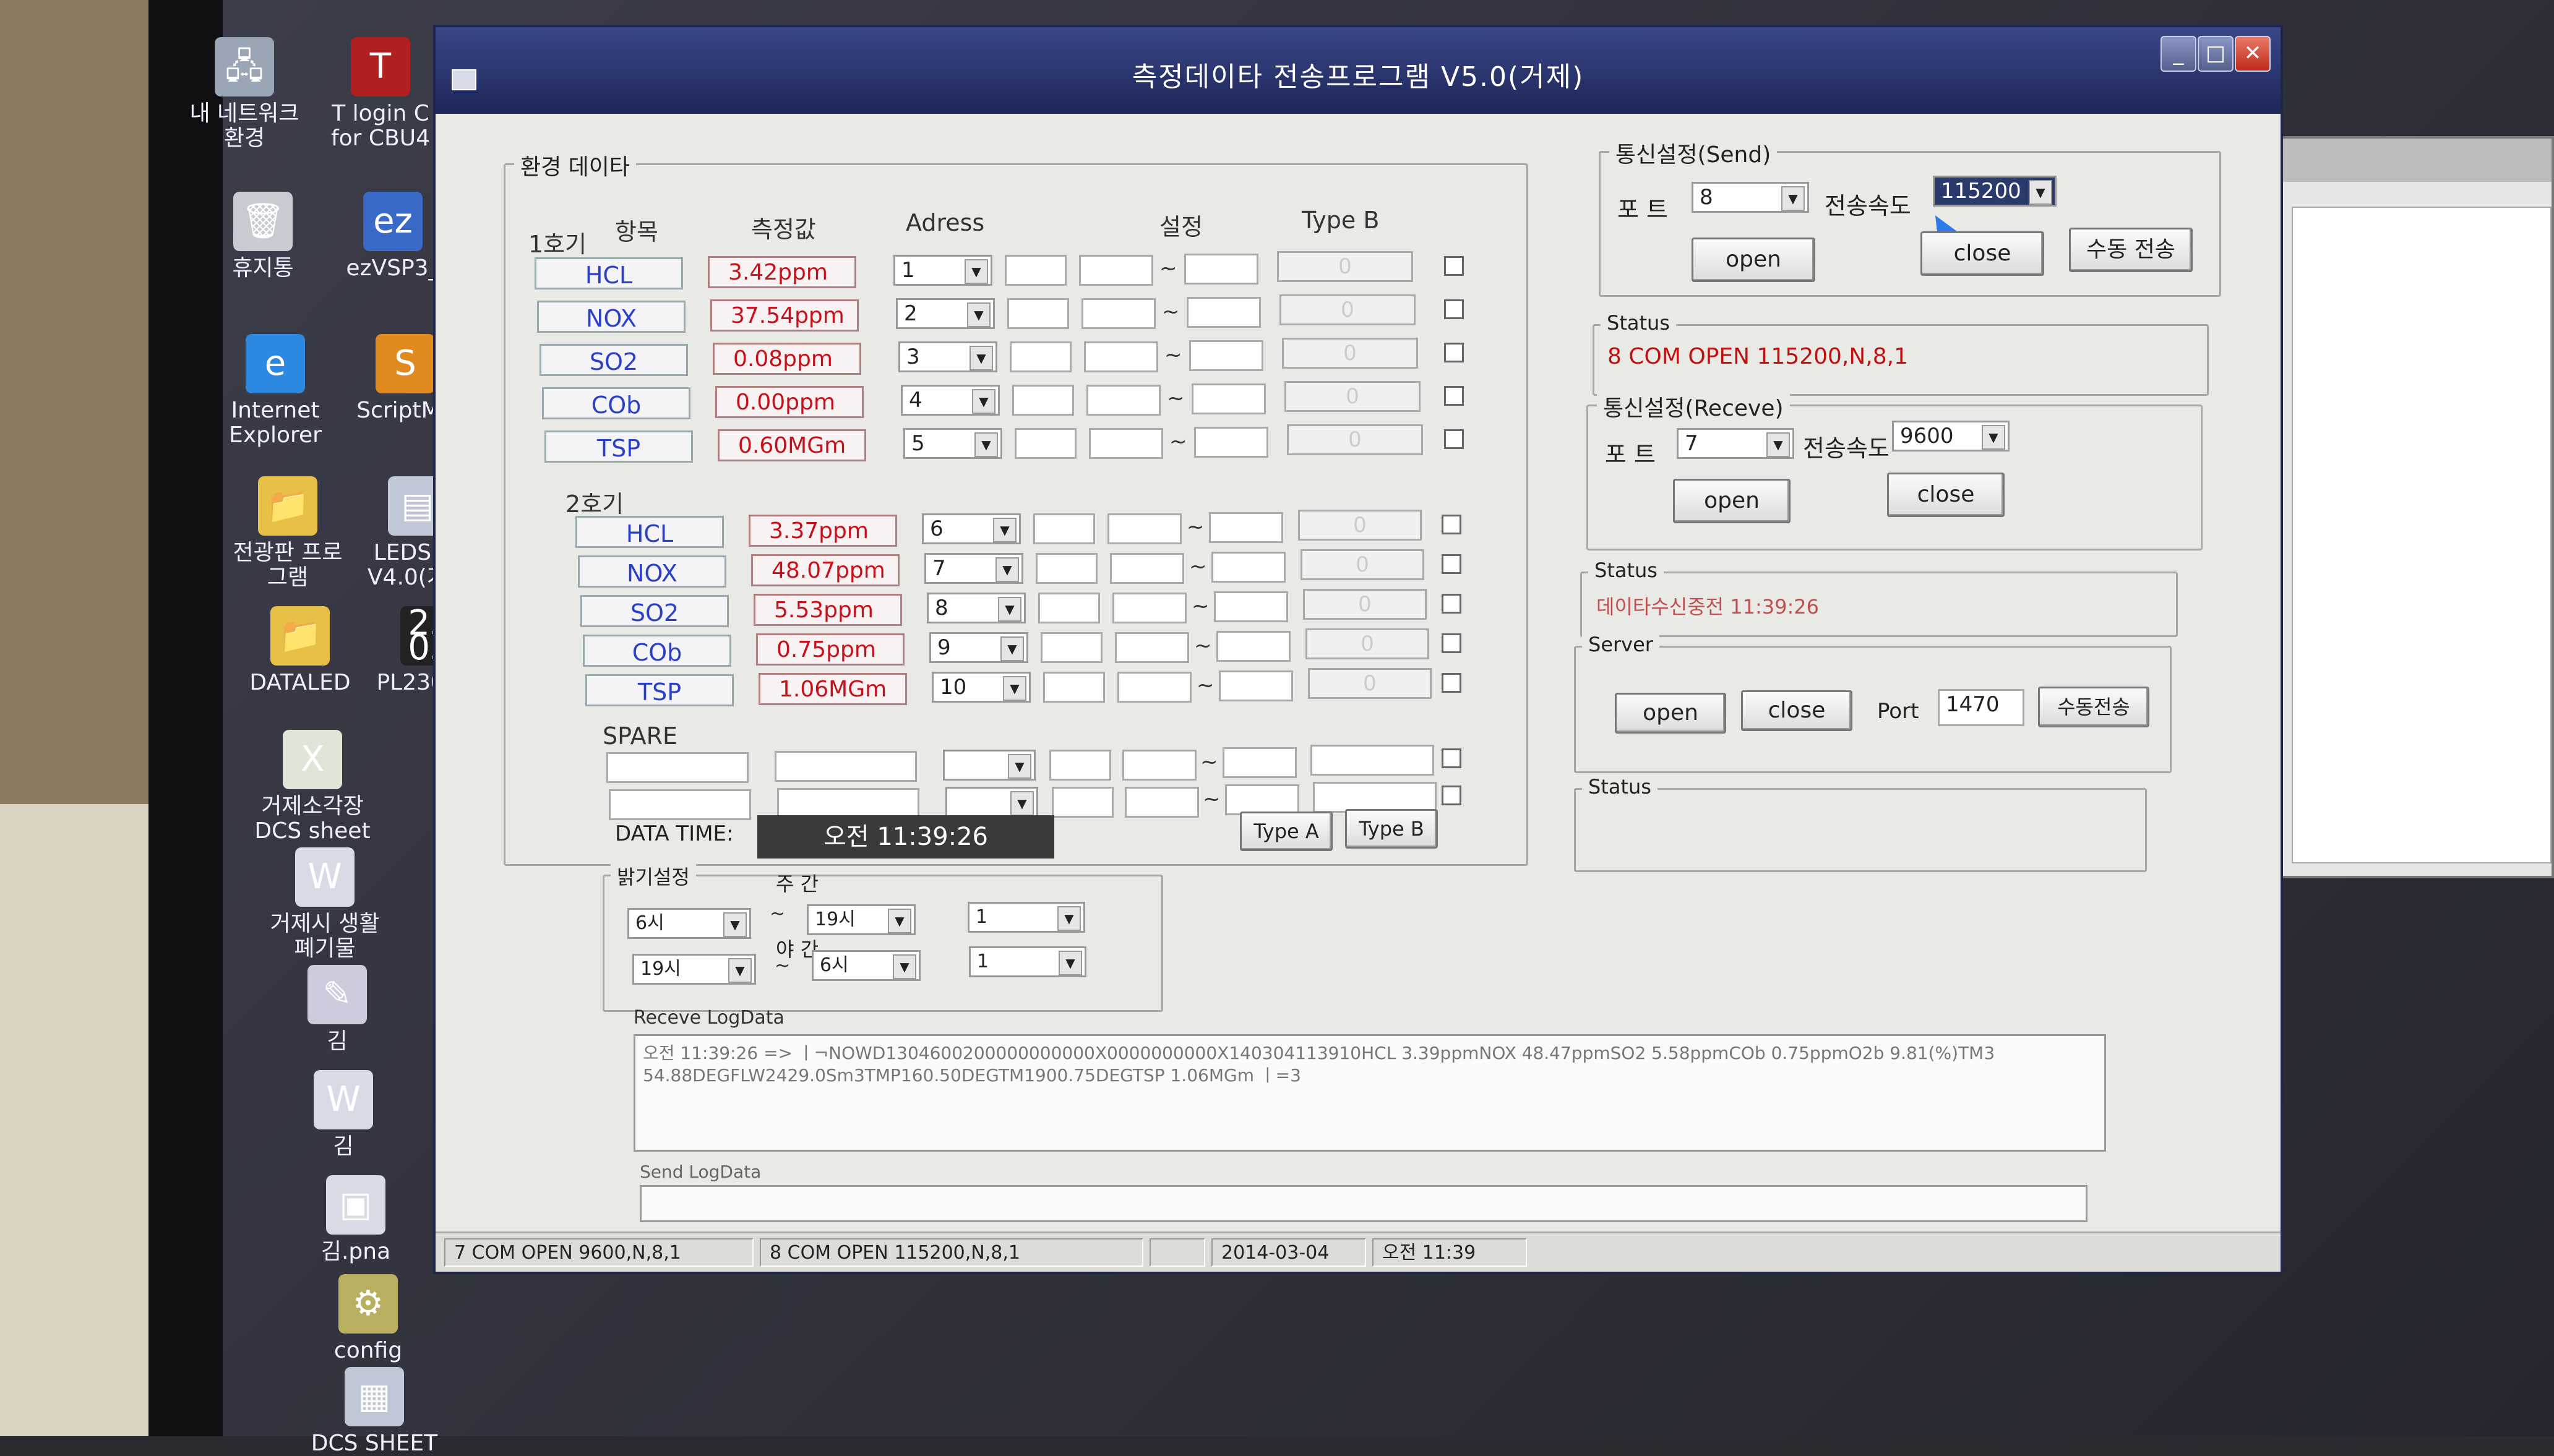 This screenshot has width=2554, height=1456. Describe the element at coordinates (952, 443) in the screenshot. I see `address-select: 5 ▼` at that location.